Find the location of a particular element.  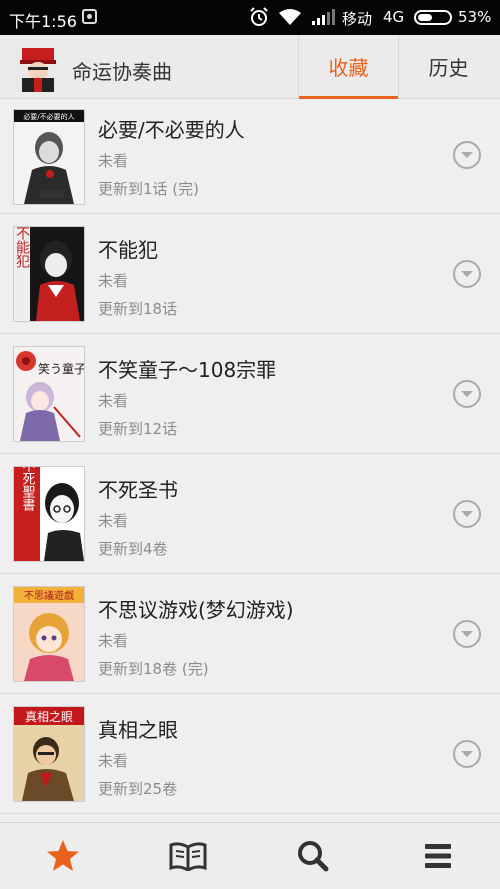

update-info: 更新到25卷 is located at coordinates (138, 789).